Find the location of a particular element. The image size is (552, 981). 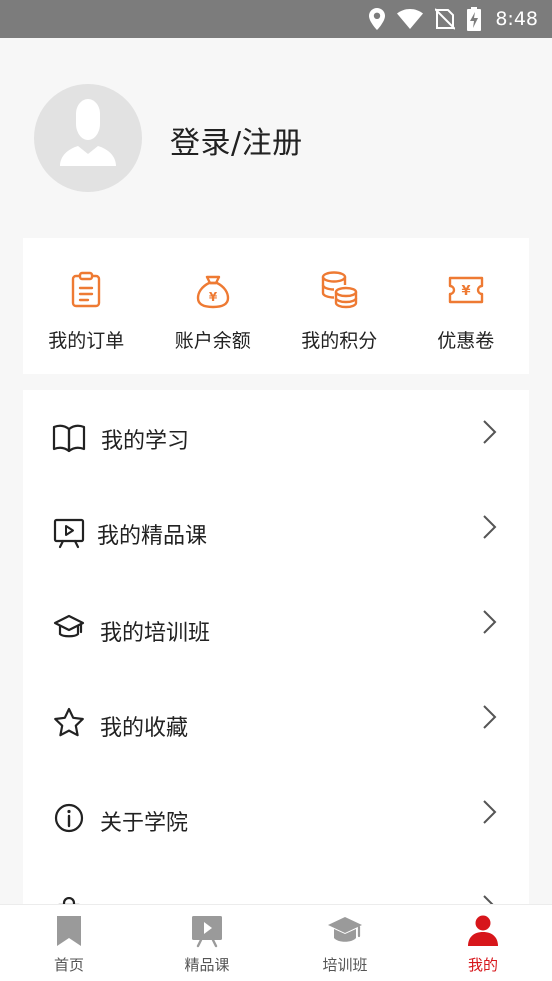

user-silhouette-icon is located at coordinates (88, 132).